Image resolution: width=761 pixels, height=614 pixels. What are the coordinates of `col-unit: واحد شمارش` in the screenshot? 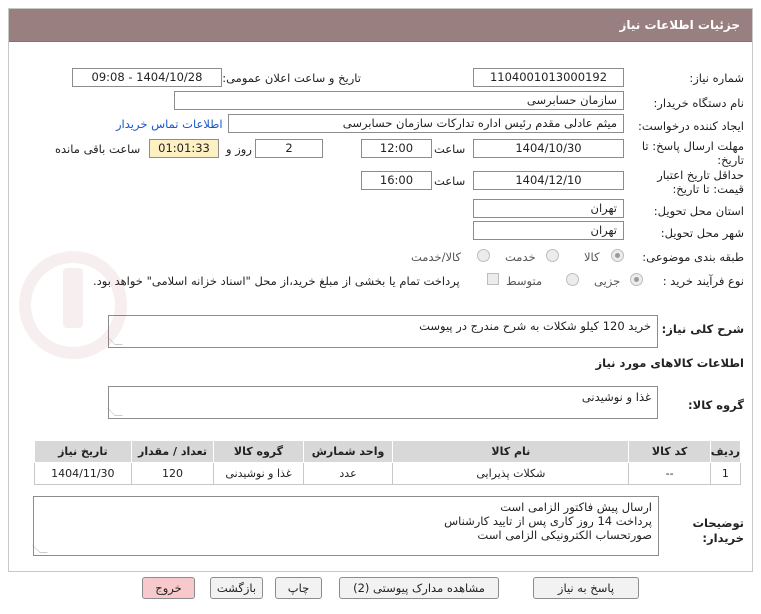 It's located at (348, 451).